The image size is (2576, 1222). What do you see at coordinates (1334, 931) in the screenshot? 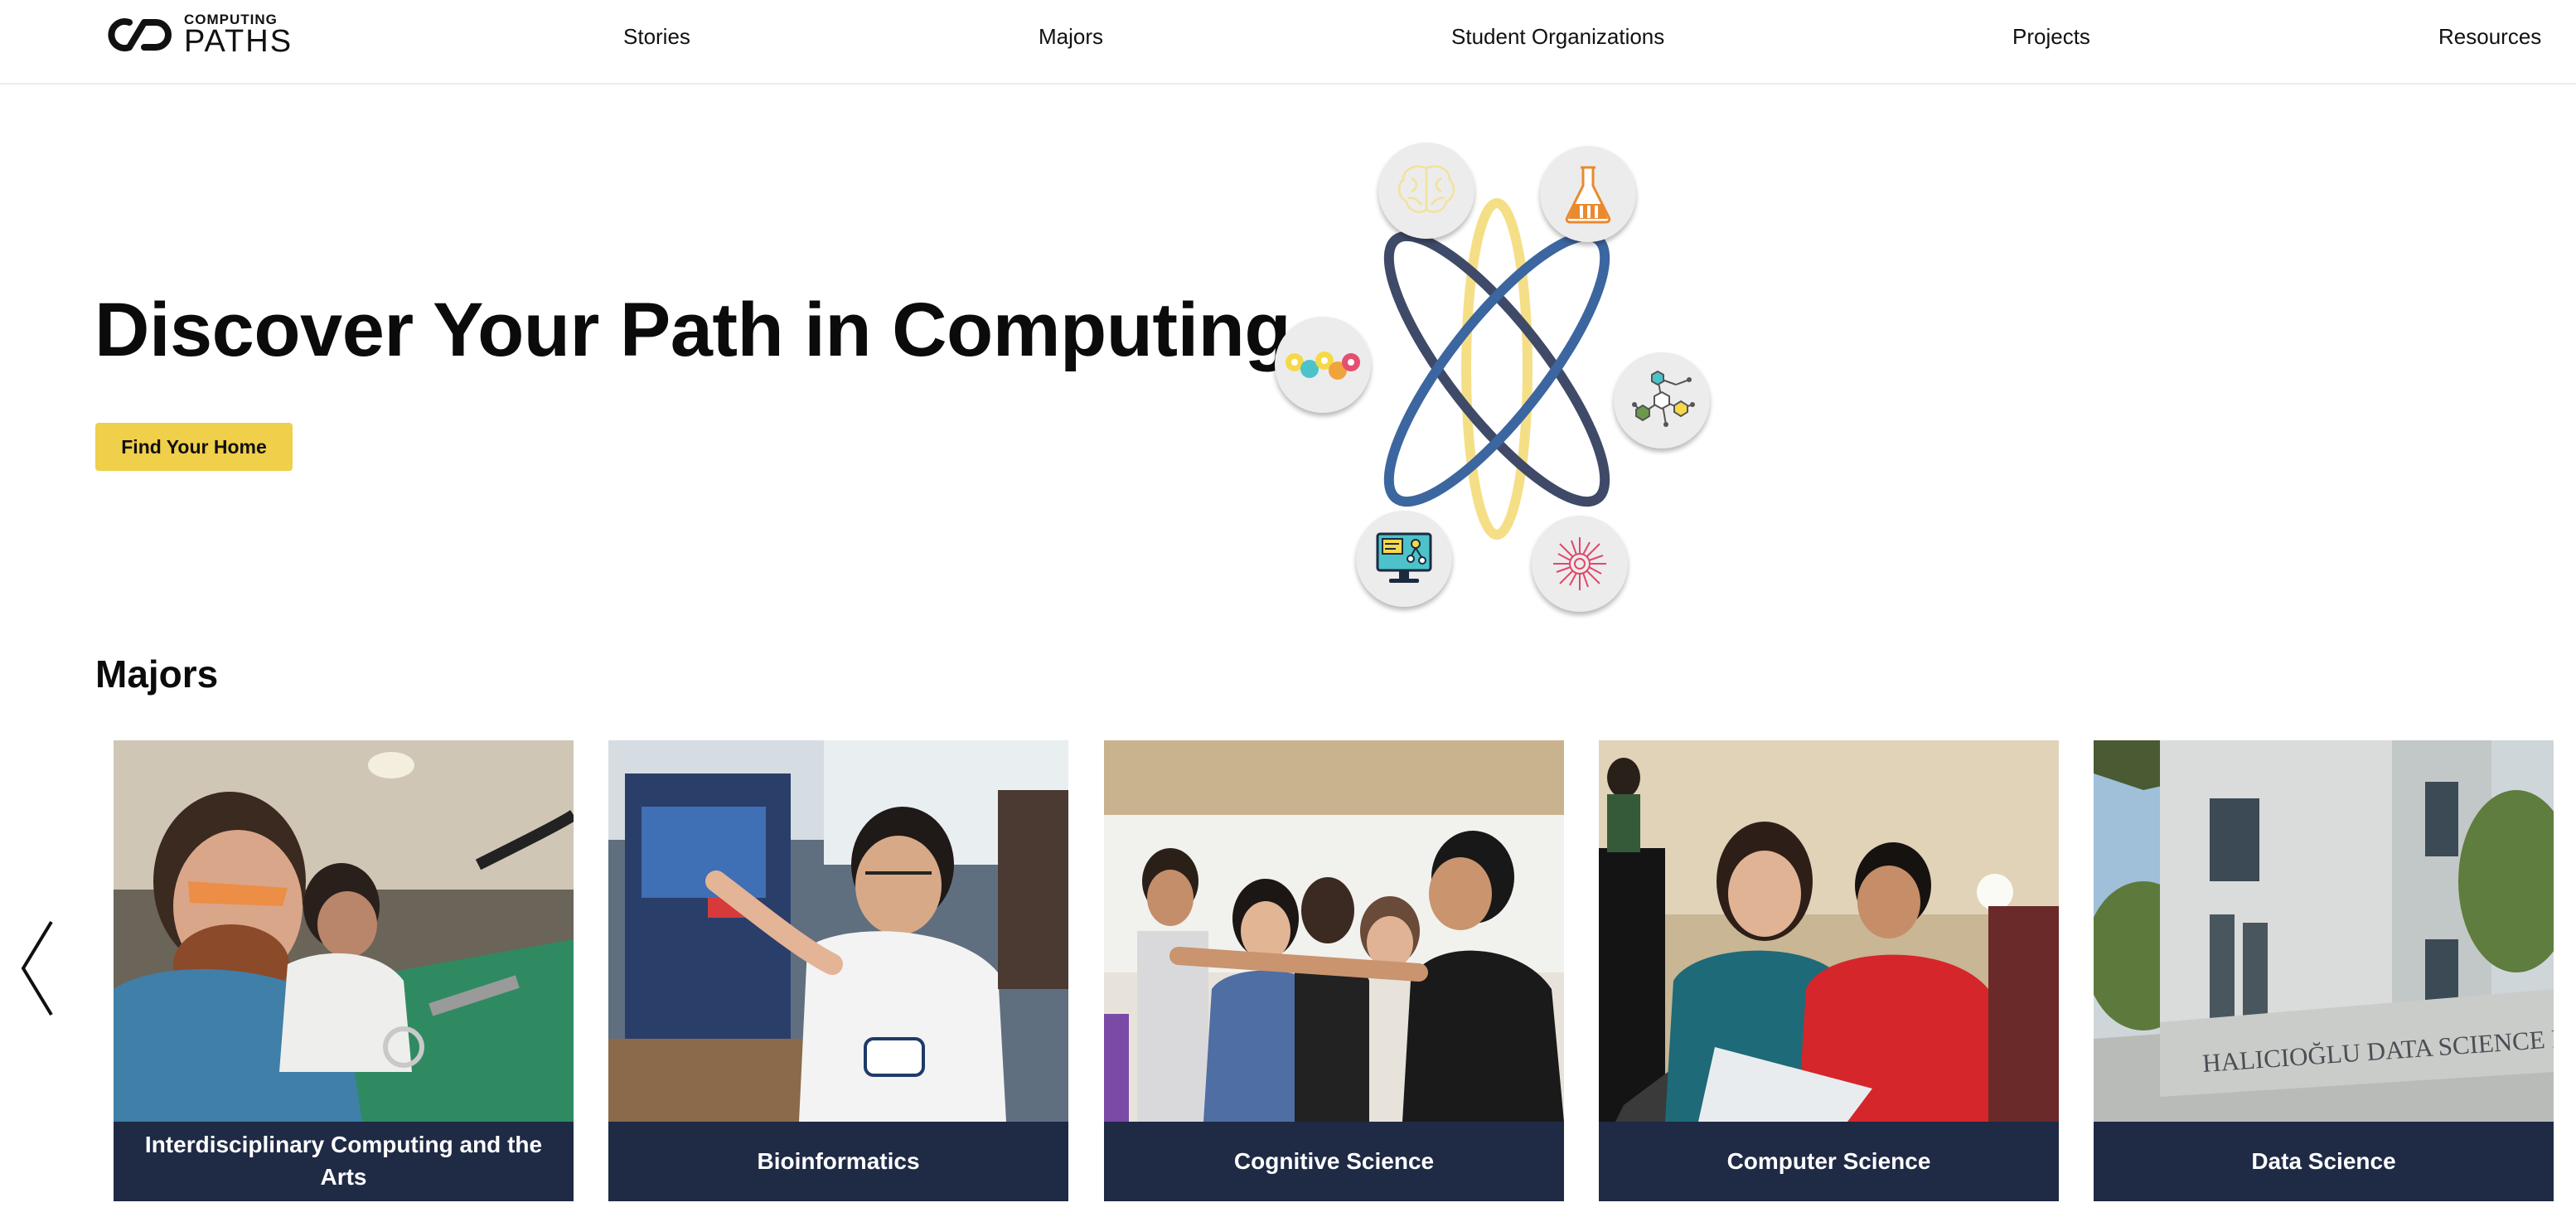
I see `major-photo-cognitive-science` at bounding box center [1334, 931].